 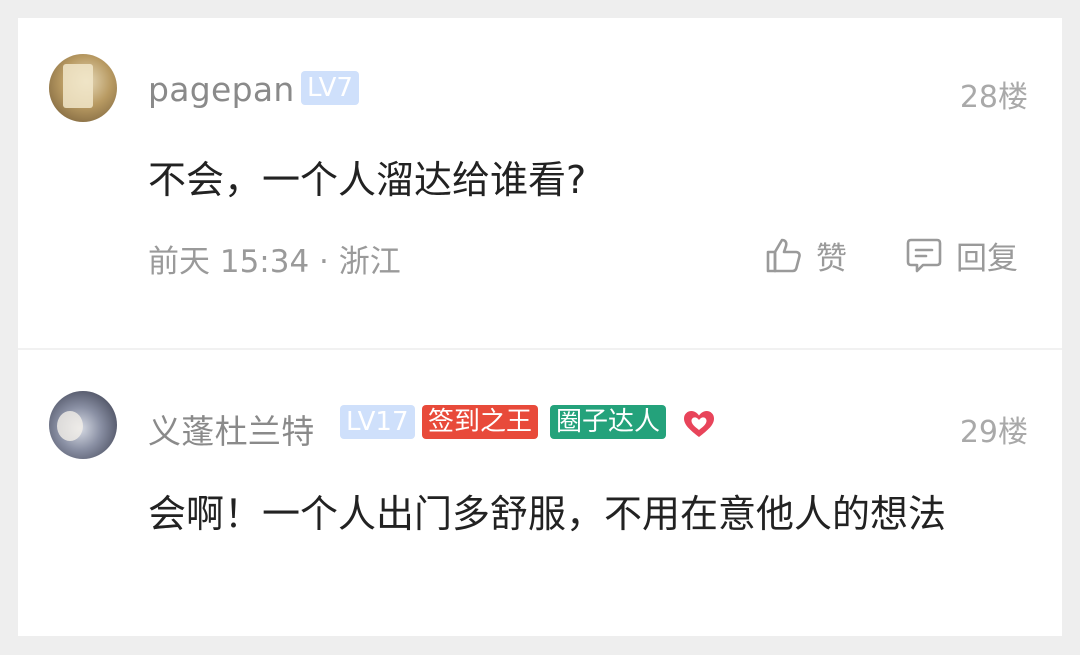 I want to click on username: 义蓬杜兰特, so click(x=231, y=429).